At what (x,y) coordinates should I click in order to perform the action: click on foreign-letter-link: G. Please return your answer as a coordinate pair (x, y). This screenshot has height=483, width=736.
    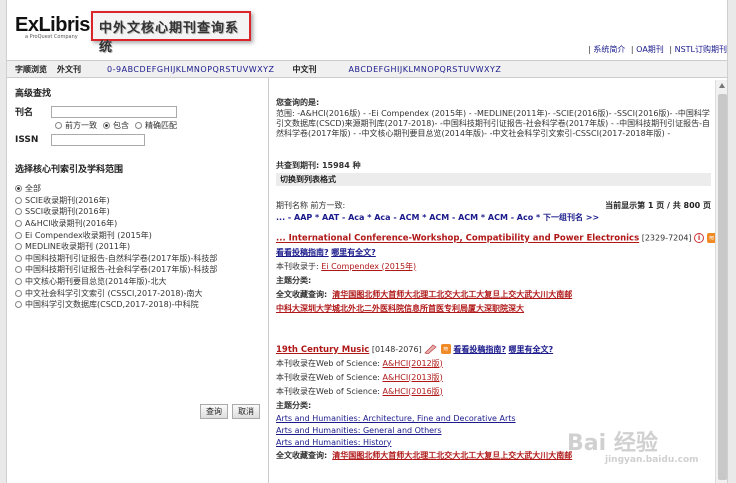
    Looking at the image, I should click on (160, 69).